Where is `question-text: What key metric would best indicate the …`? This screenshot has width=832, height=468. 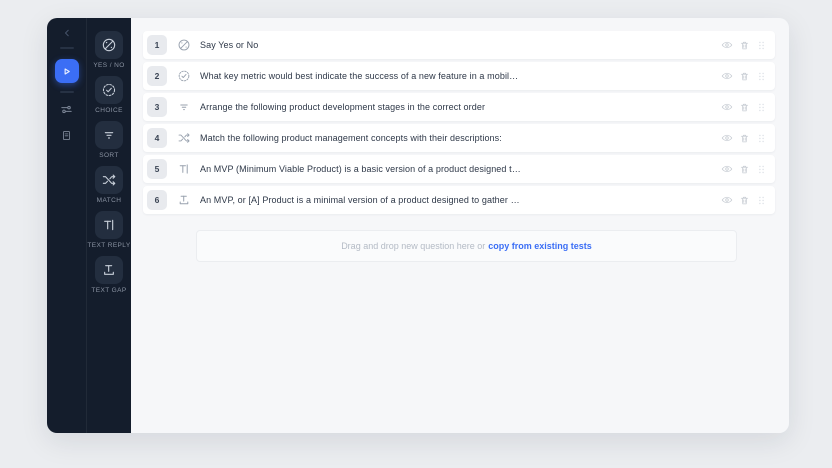 question-text: What key metric would best indicate the … is located at coordinates (359, 76).